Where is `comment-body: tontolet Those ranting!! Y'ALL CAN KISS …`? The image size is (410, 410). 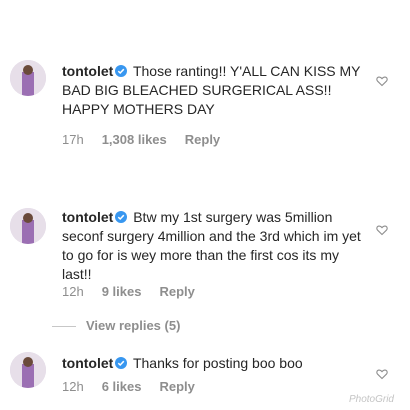 comment-body: tontolet Those ranting!! Y'ALL CAN KISS … is located at coordinates (212, 90).